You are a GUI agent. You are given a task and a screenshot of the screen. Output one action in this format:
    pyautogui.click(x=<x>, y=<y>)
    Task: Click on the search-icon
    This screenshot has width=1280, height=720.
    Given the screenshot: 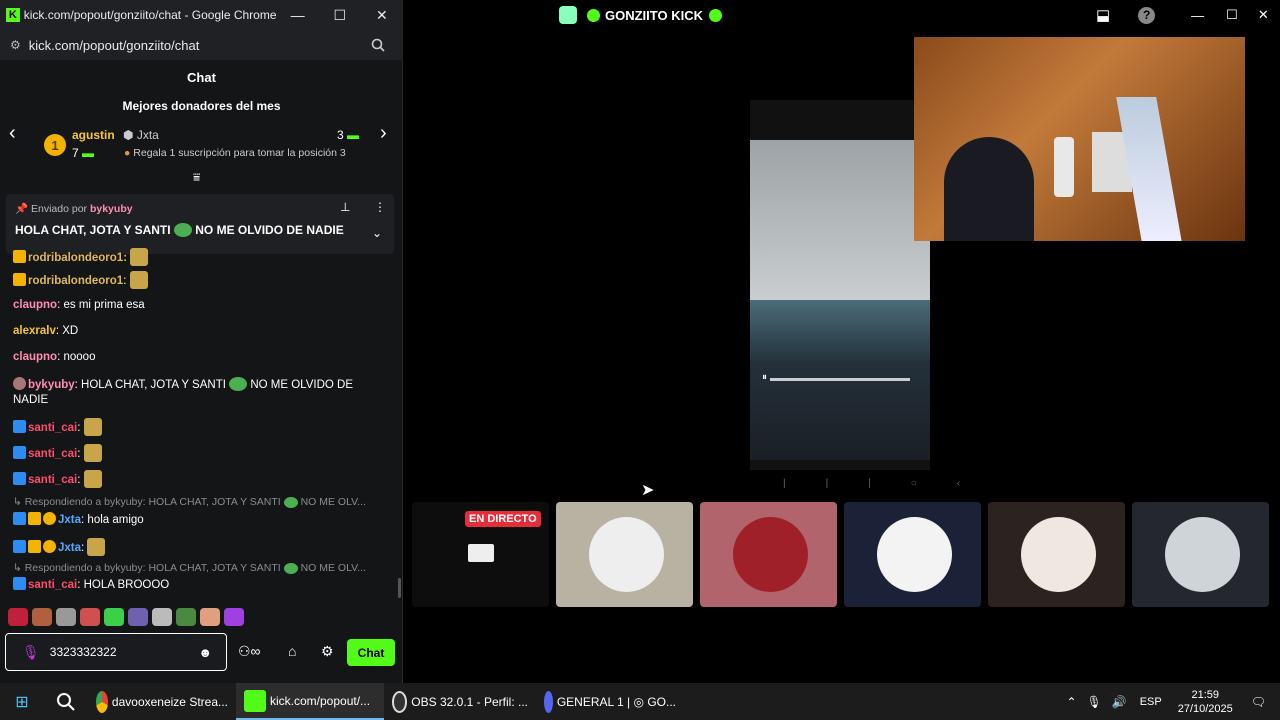 What is the action you would take?
    pyautogui.click(x=66, y=701)
    